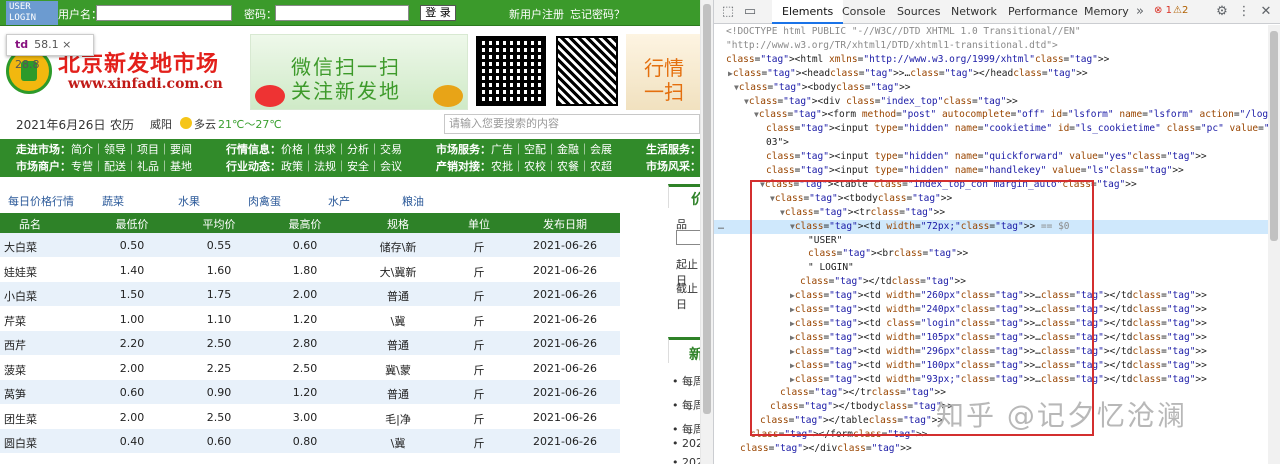 The image size is (1280, 464). Describe the element at coordinates (728, 12) in the screenshot. I see `inspect-element-icon: ⬚` at that location.